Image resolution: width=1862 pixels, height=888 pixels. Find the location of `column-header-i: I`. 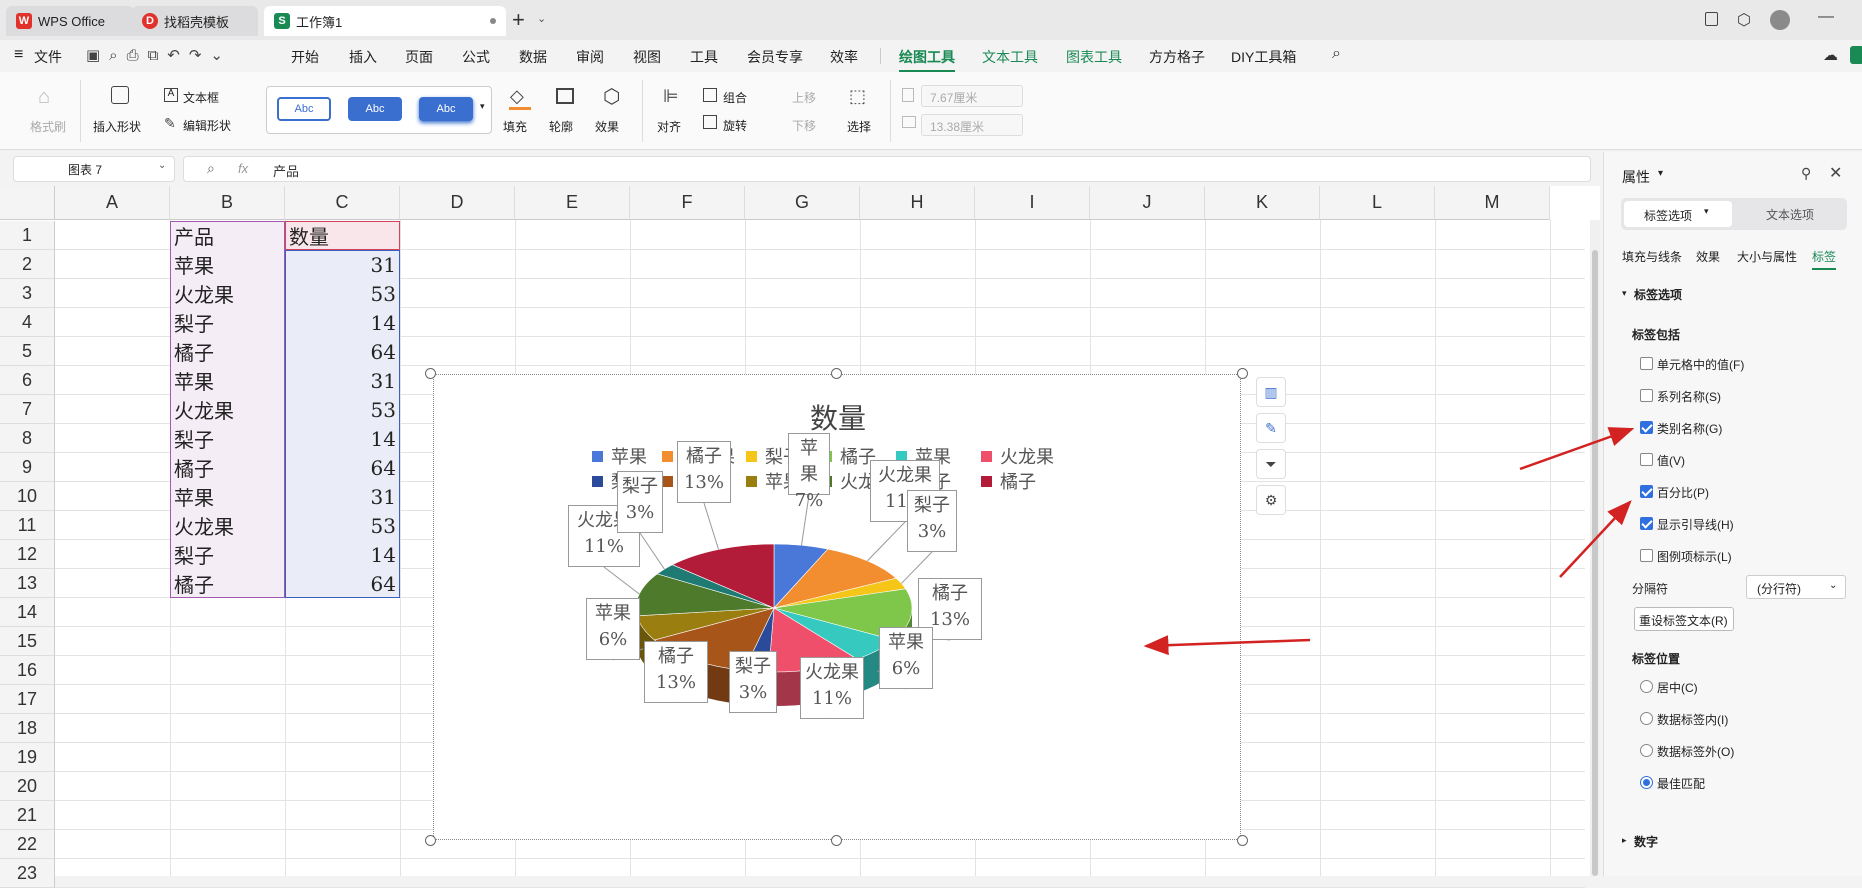

column-header-i: I is located at coordinates (1032, 203).